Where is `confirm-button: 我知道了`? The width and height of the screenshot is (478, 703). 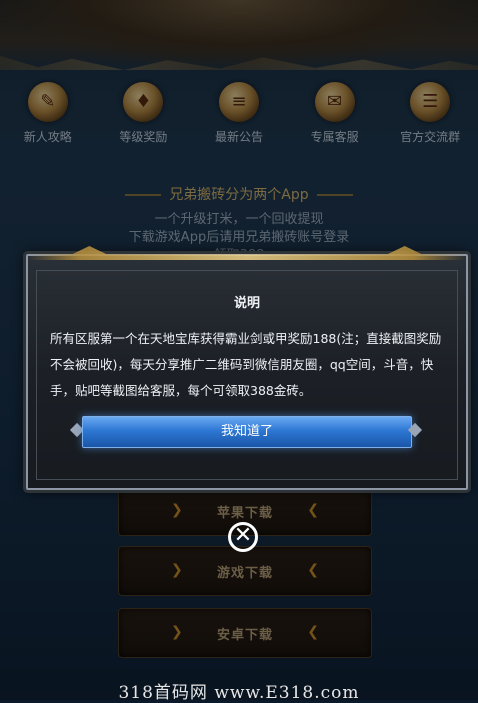 confirm-button: 我知道了 is located at coordinates (247, 432).